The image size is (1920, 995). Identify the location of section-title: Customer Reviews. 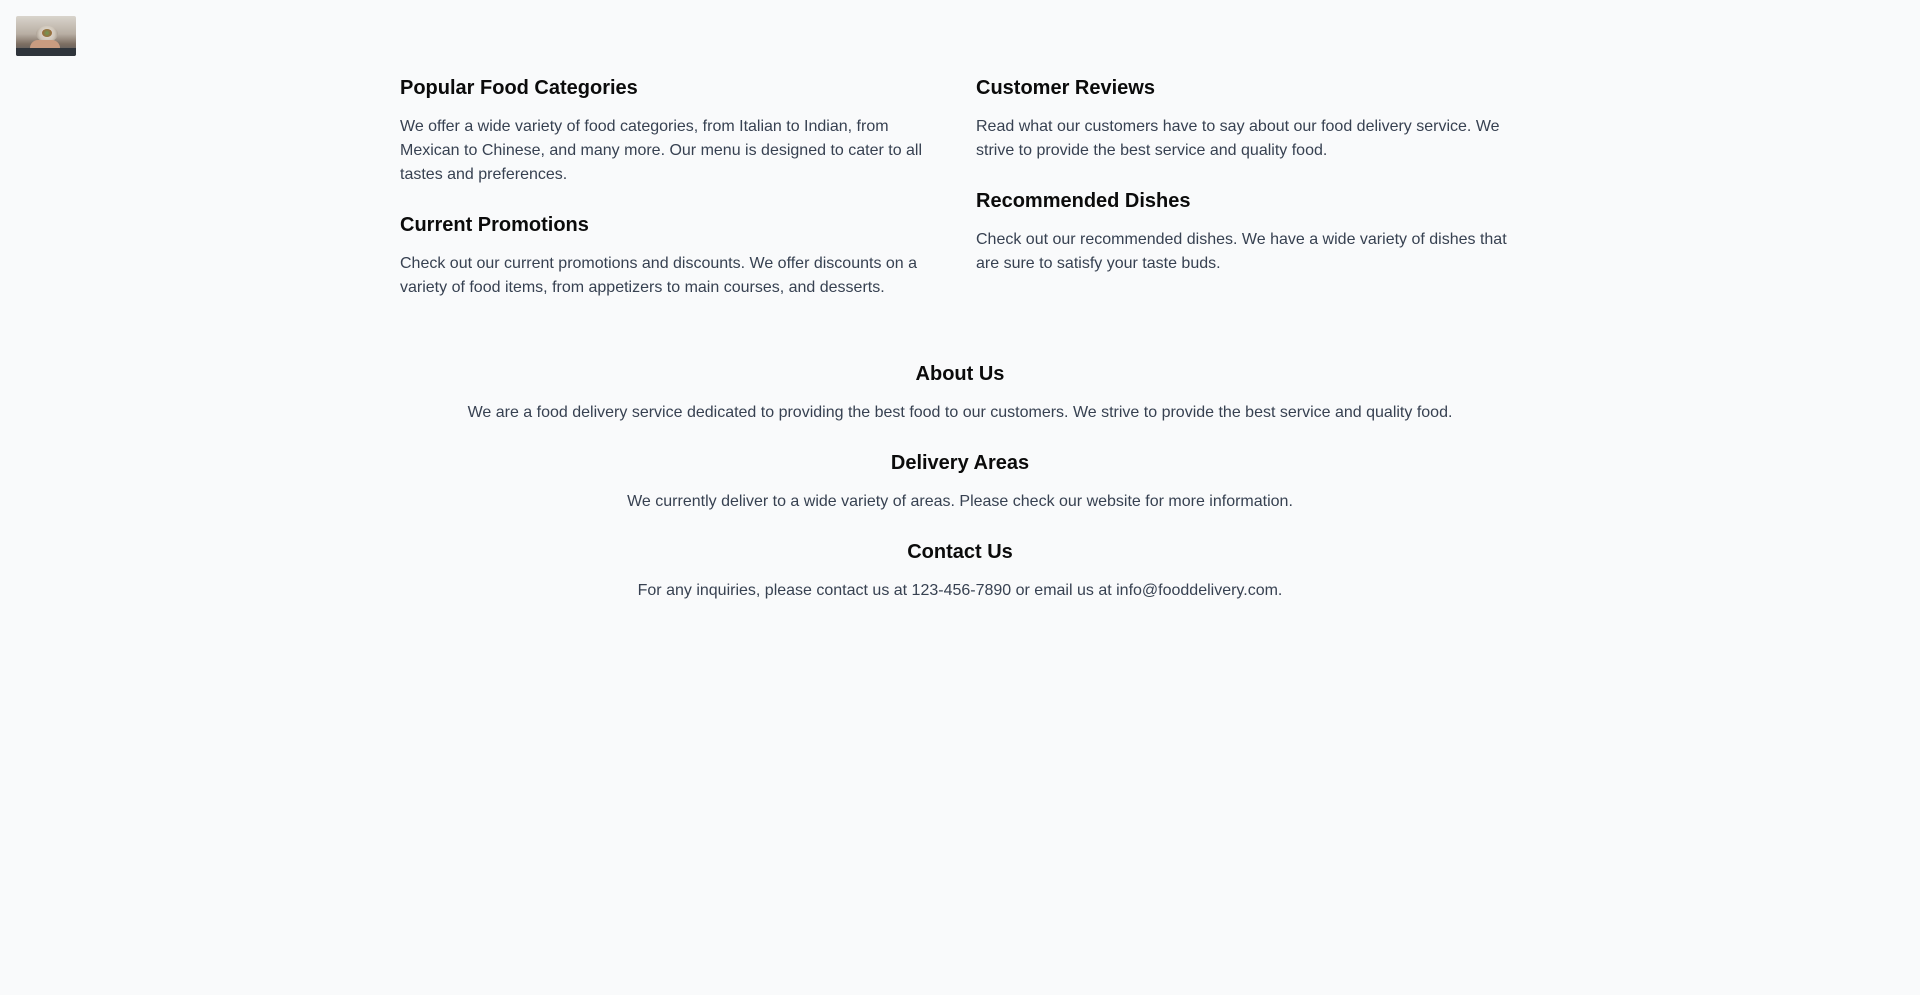
(1065, 88).